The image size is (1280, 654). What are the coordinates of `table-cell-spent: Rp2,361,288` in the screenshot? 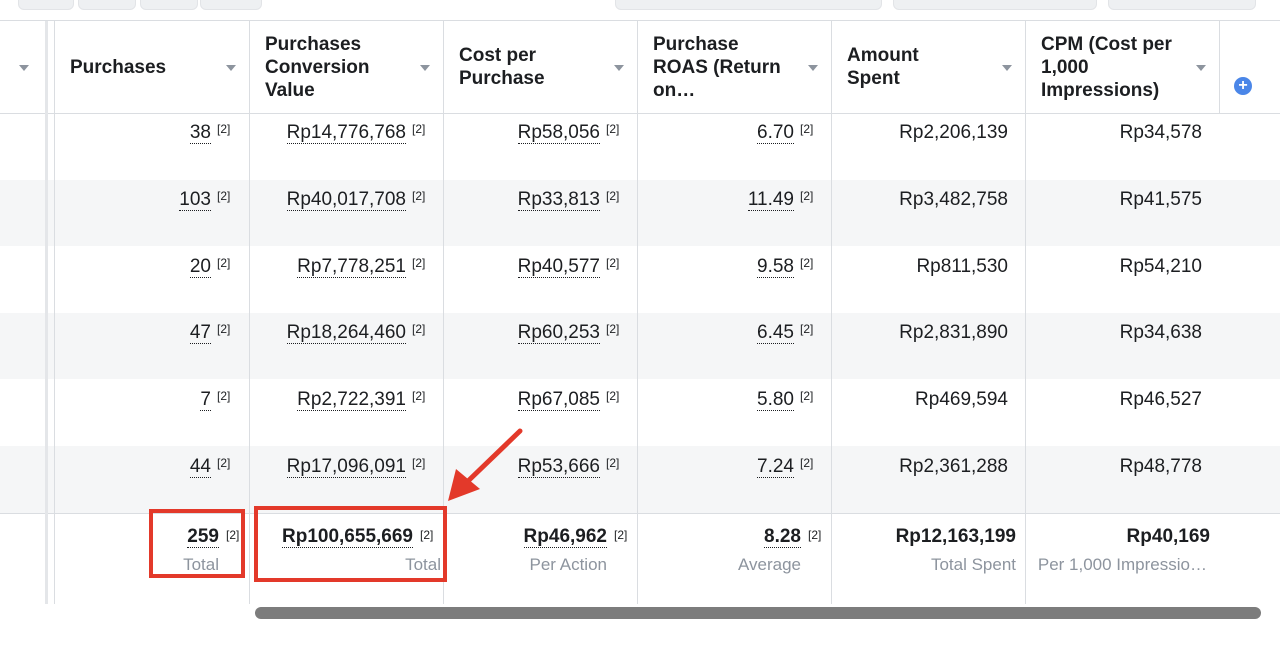 It's located at (953, 467).